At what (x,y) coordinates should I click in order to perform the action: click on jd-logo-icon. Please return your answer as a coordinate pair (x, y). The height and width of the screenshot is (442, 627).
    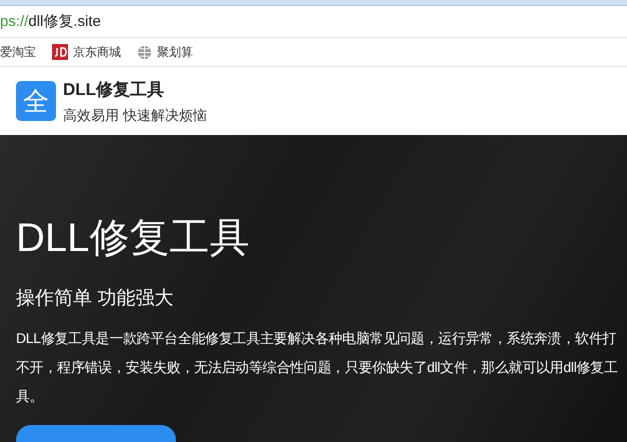
    Looking at the image, I should click on (60, 52).